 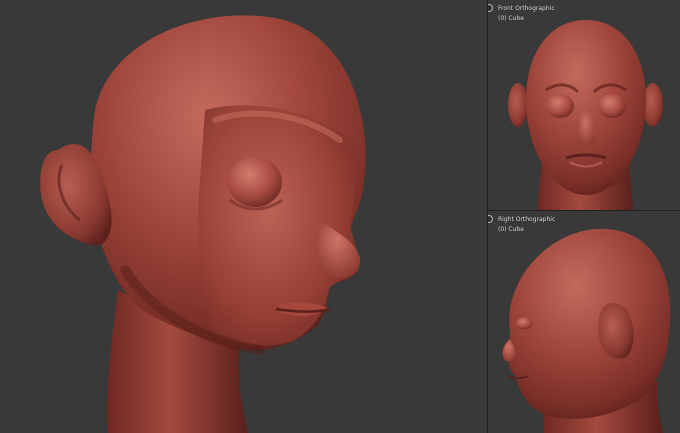 I want to click on viewport-view-label: Front Orthographic, so click(x=526, y=8).